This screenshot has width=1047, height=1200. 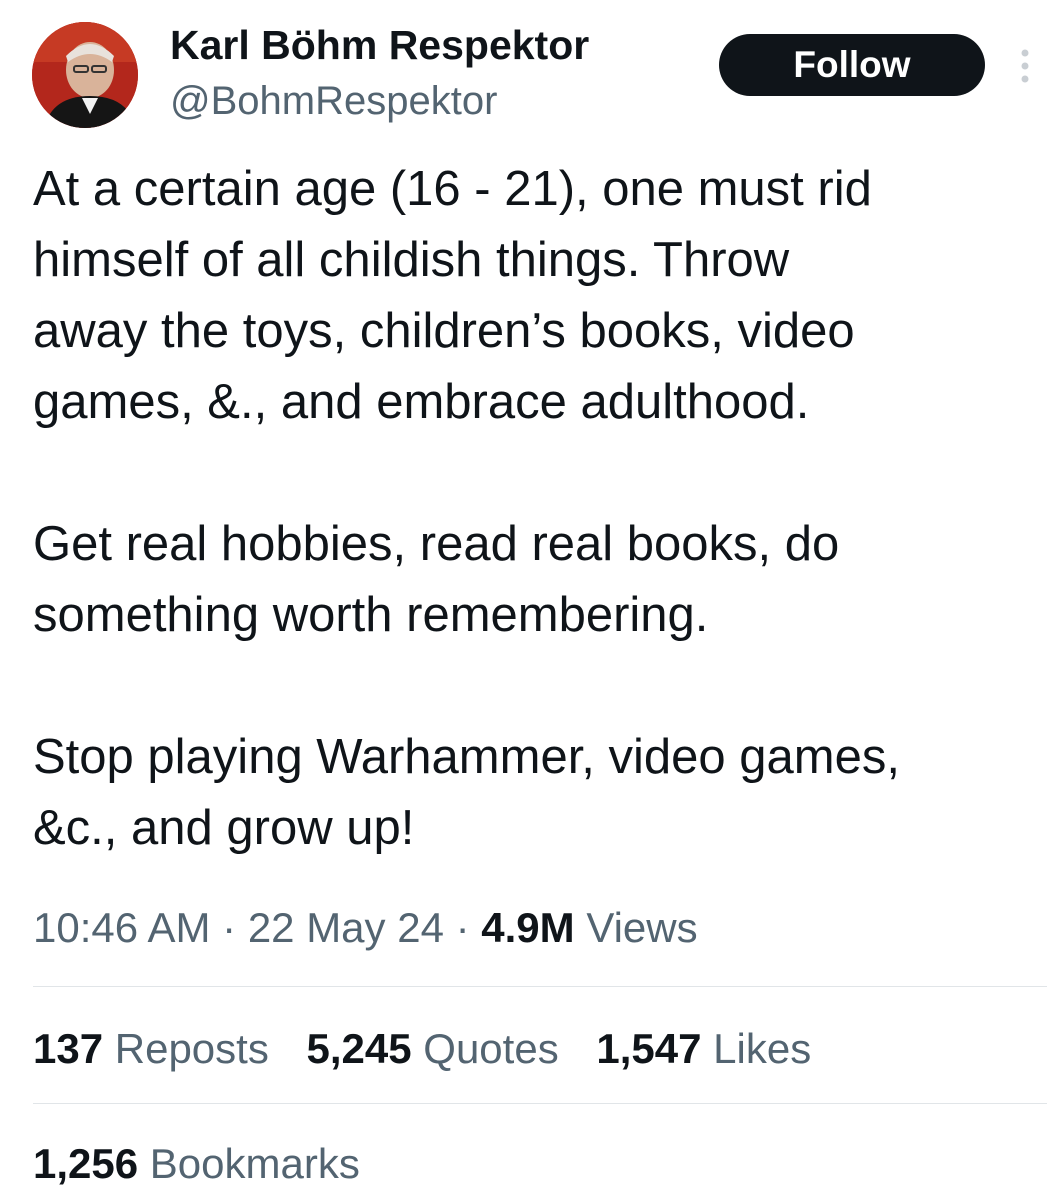 What do you see at coordinates (379, 45) in the screenshot?
I see `author-display-name: Karl Böhm Respektor` at bounding box center [379, 45].